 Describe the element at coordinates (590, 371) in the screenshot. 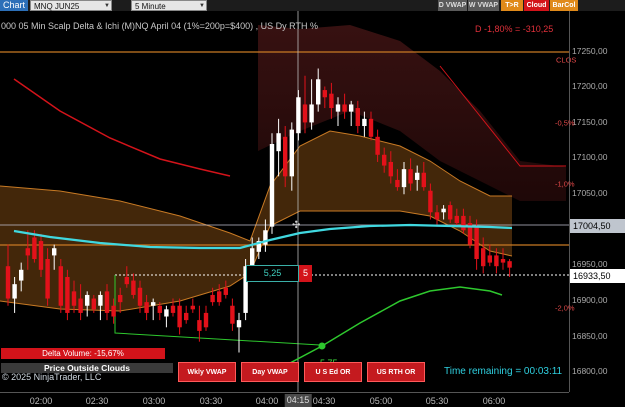

I see `price-tick: 16800,00` at that location.